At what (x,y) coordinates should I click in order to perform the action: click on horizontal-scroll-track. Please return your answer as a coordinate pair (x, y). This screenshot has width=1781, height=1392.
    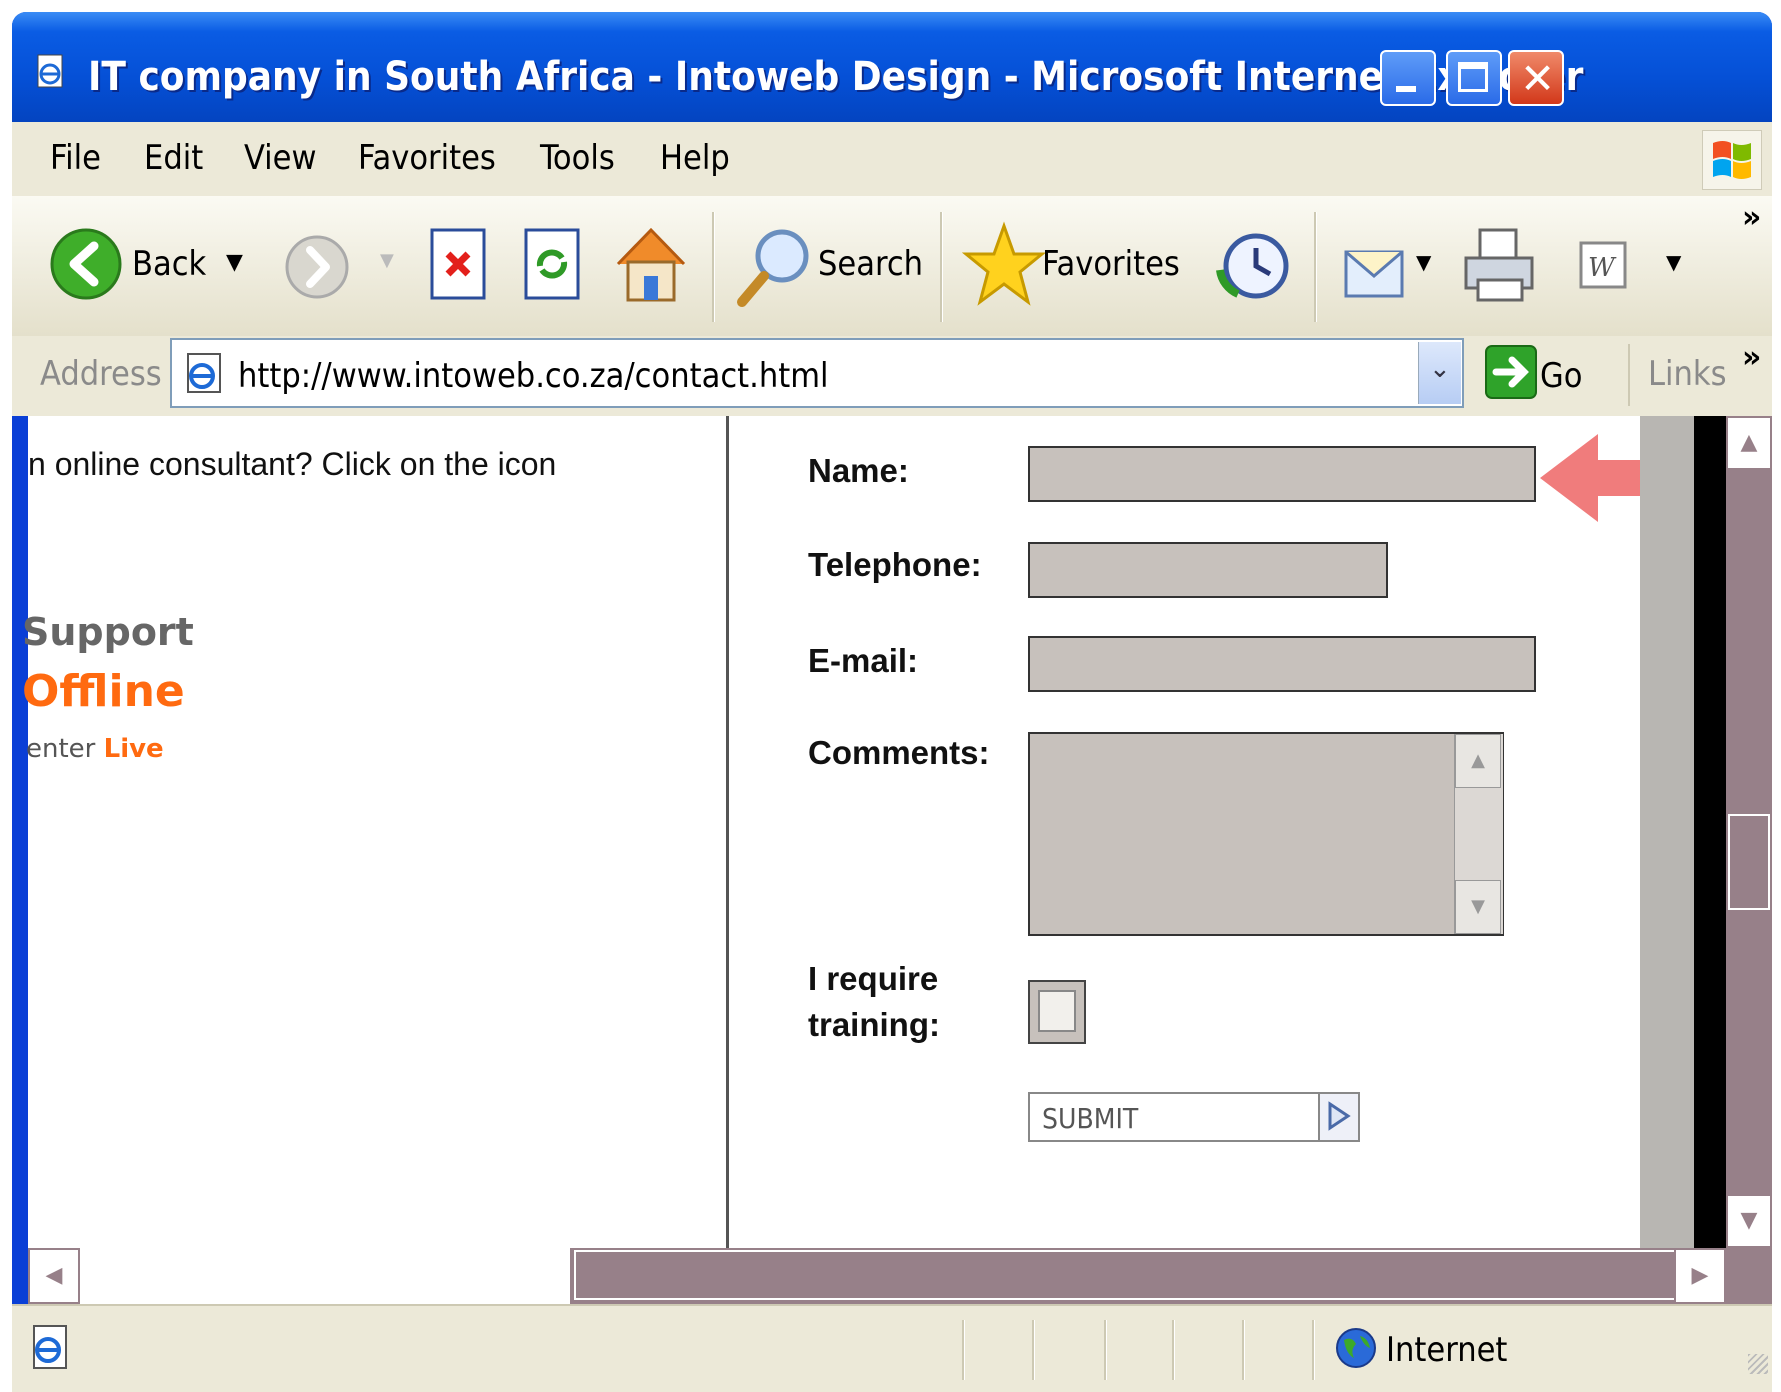
    Looking at the image, I should click on (325, 1276).